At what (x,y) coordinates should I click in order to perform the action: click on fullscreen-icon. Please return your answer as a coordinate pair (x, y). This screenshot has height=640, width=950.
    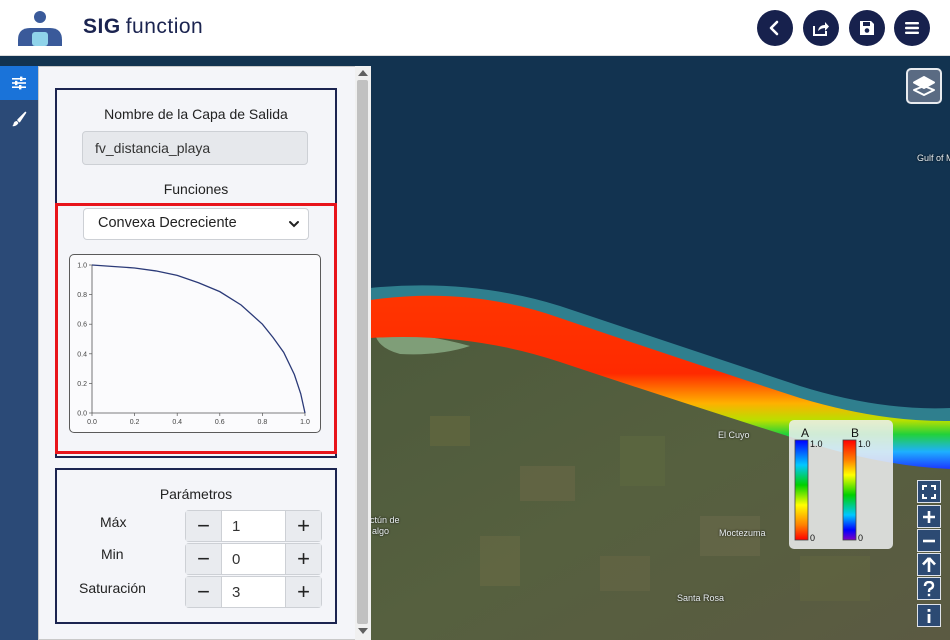
    Looking at the image, I should click on (929, 491).